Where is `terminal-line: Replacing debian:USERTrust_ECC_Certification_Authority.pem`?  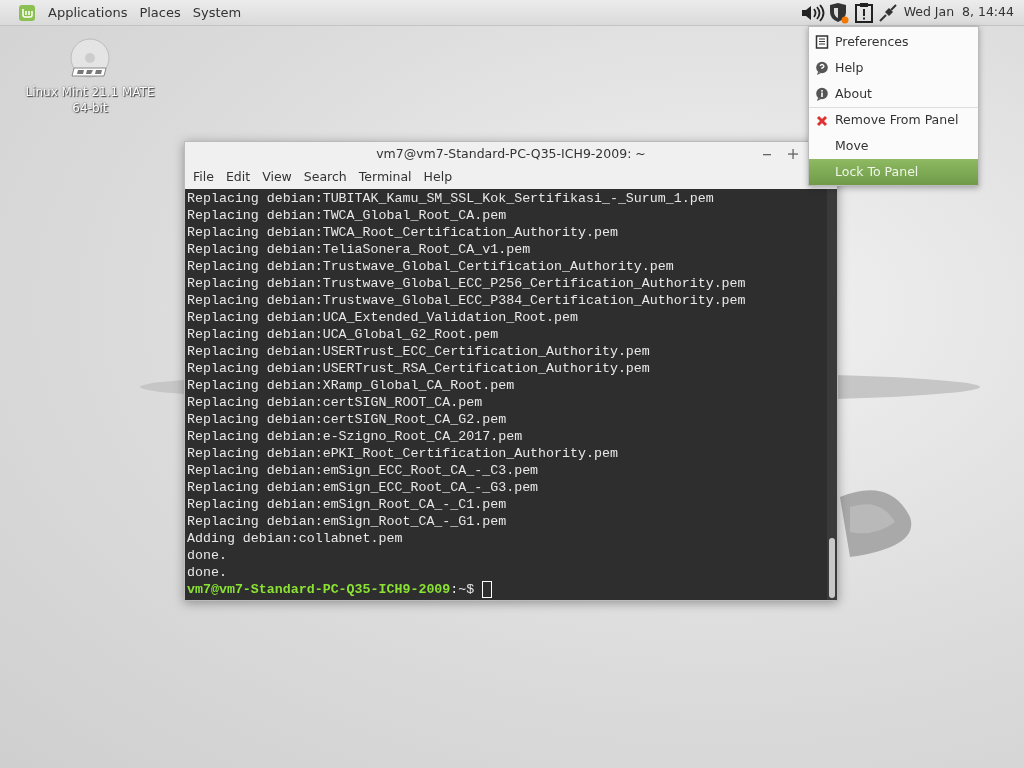
terminal-line: Replacing debian:USERTrust_ECC_Certification_Authority.pem is located at coordinates (419, 351).